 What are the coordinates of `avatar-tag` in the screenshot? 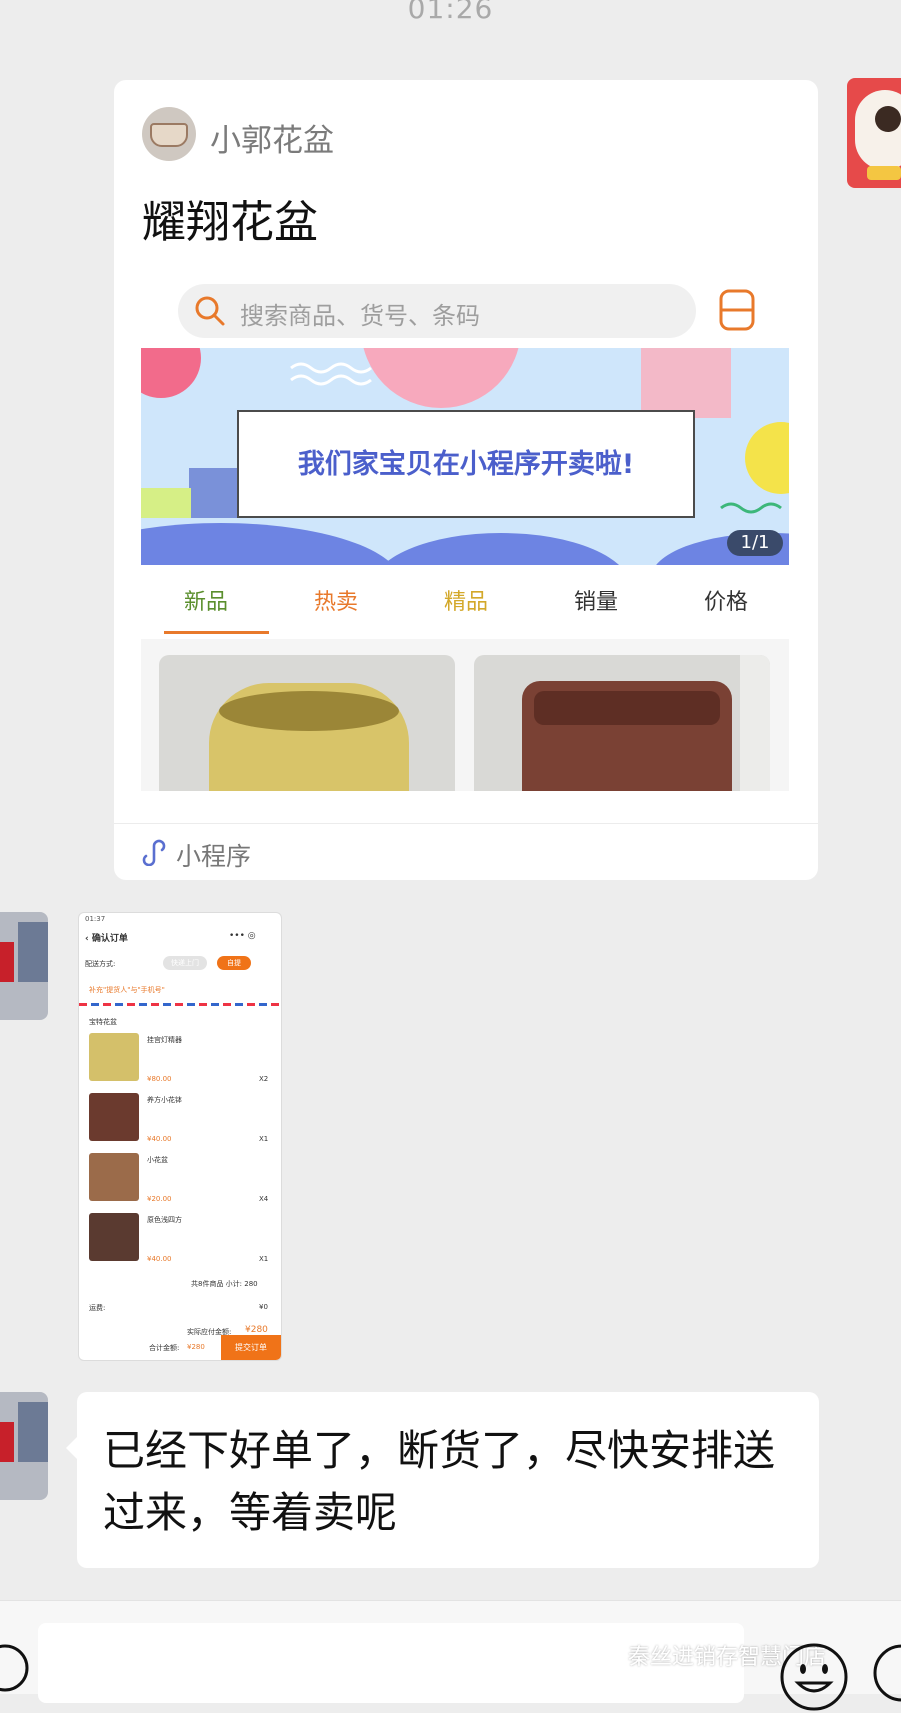 It's located at (884, 173).